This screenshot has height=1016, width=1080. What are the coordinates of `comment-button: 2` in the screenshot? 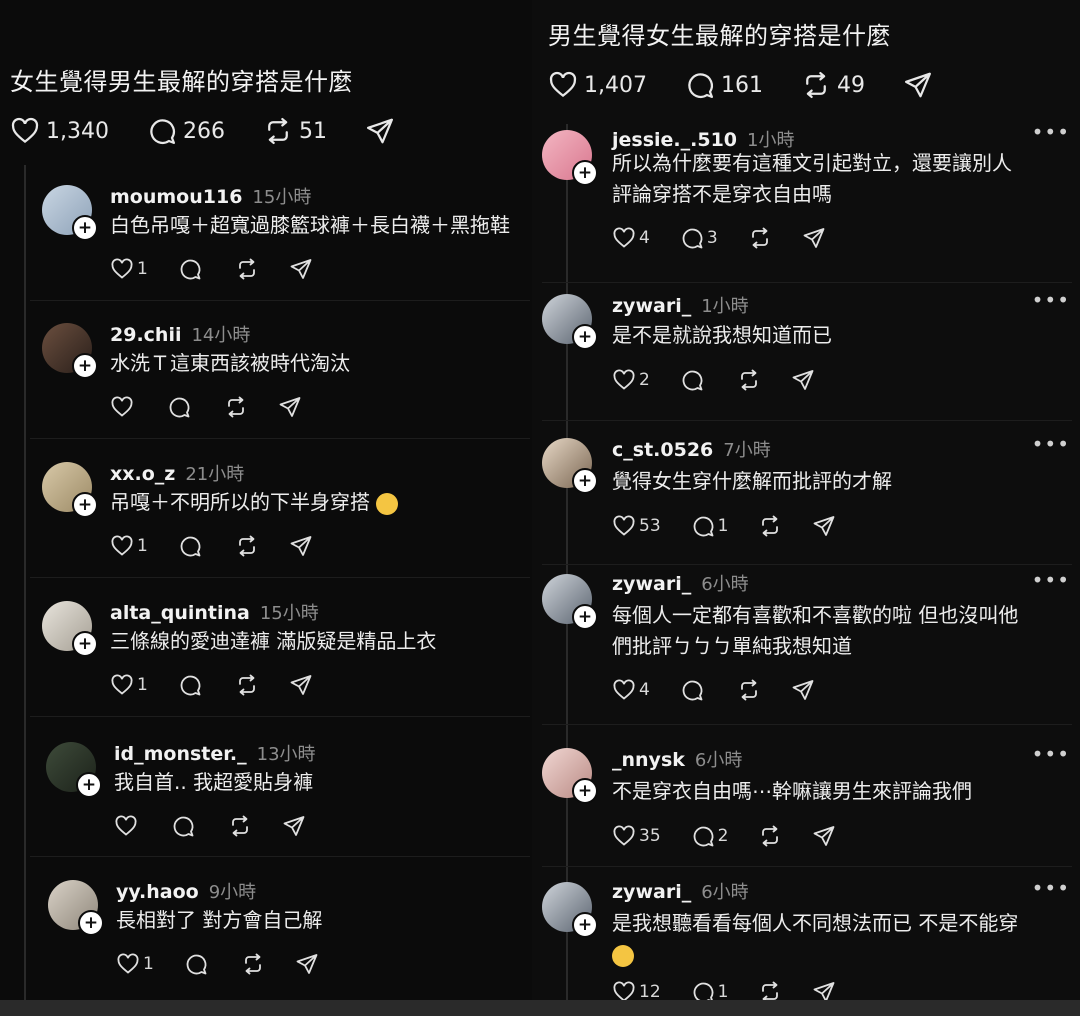 It's located at (709, 836).